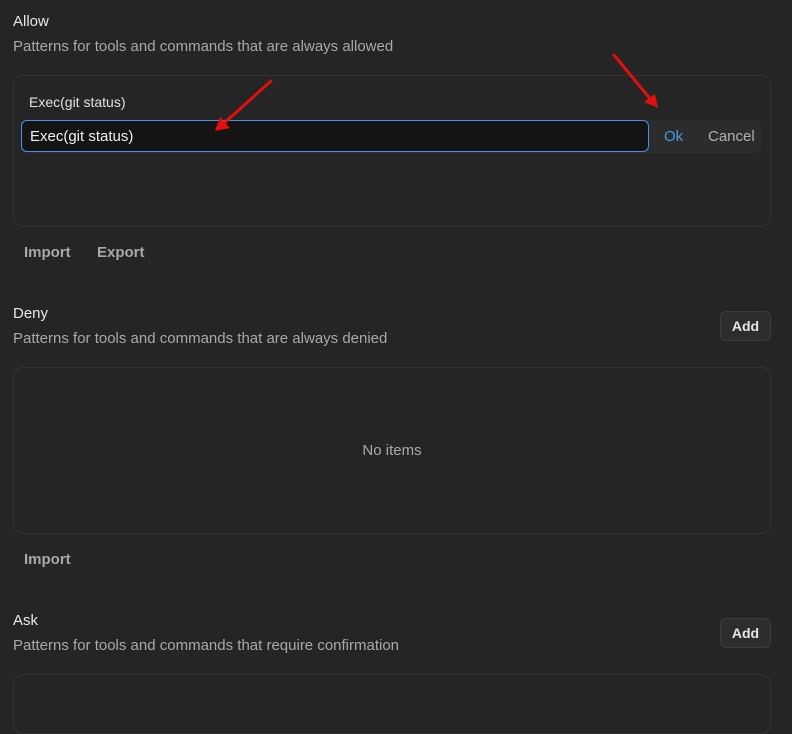  Describe the element at coordinates (31, 21) in the screenshot. I see `allow-section-title: Allow` at that location.